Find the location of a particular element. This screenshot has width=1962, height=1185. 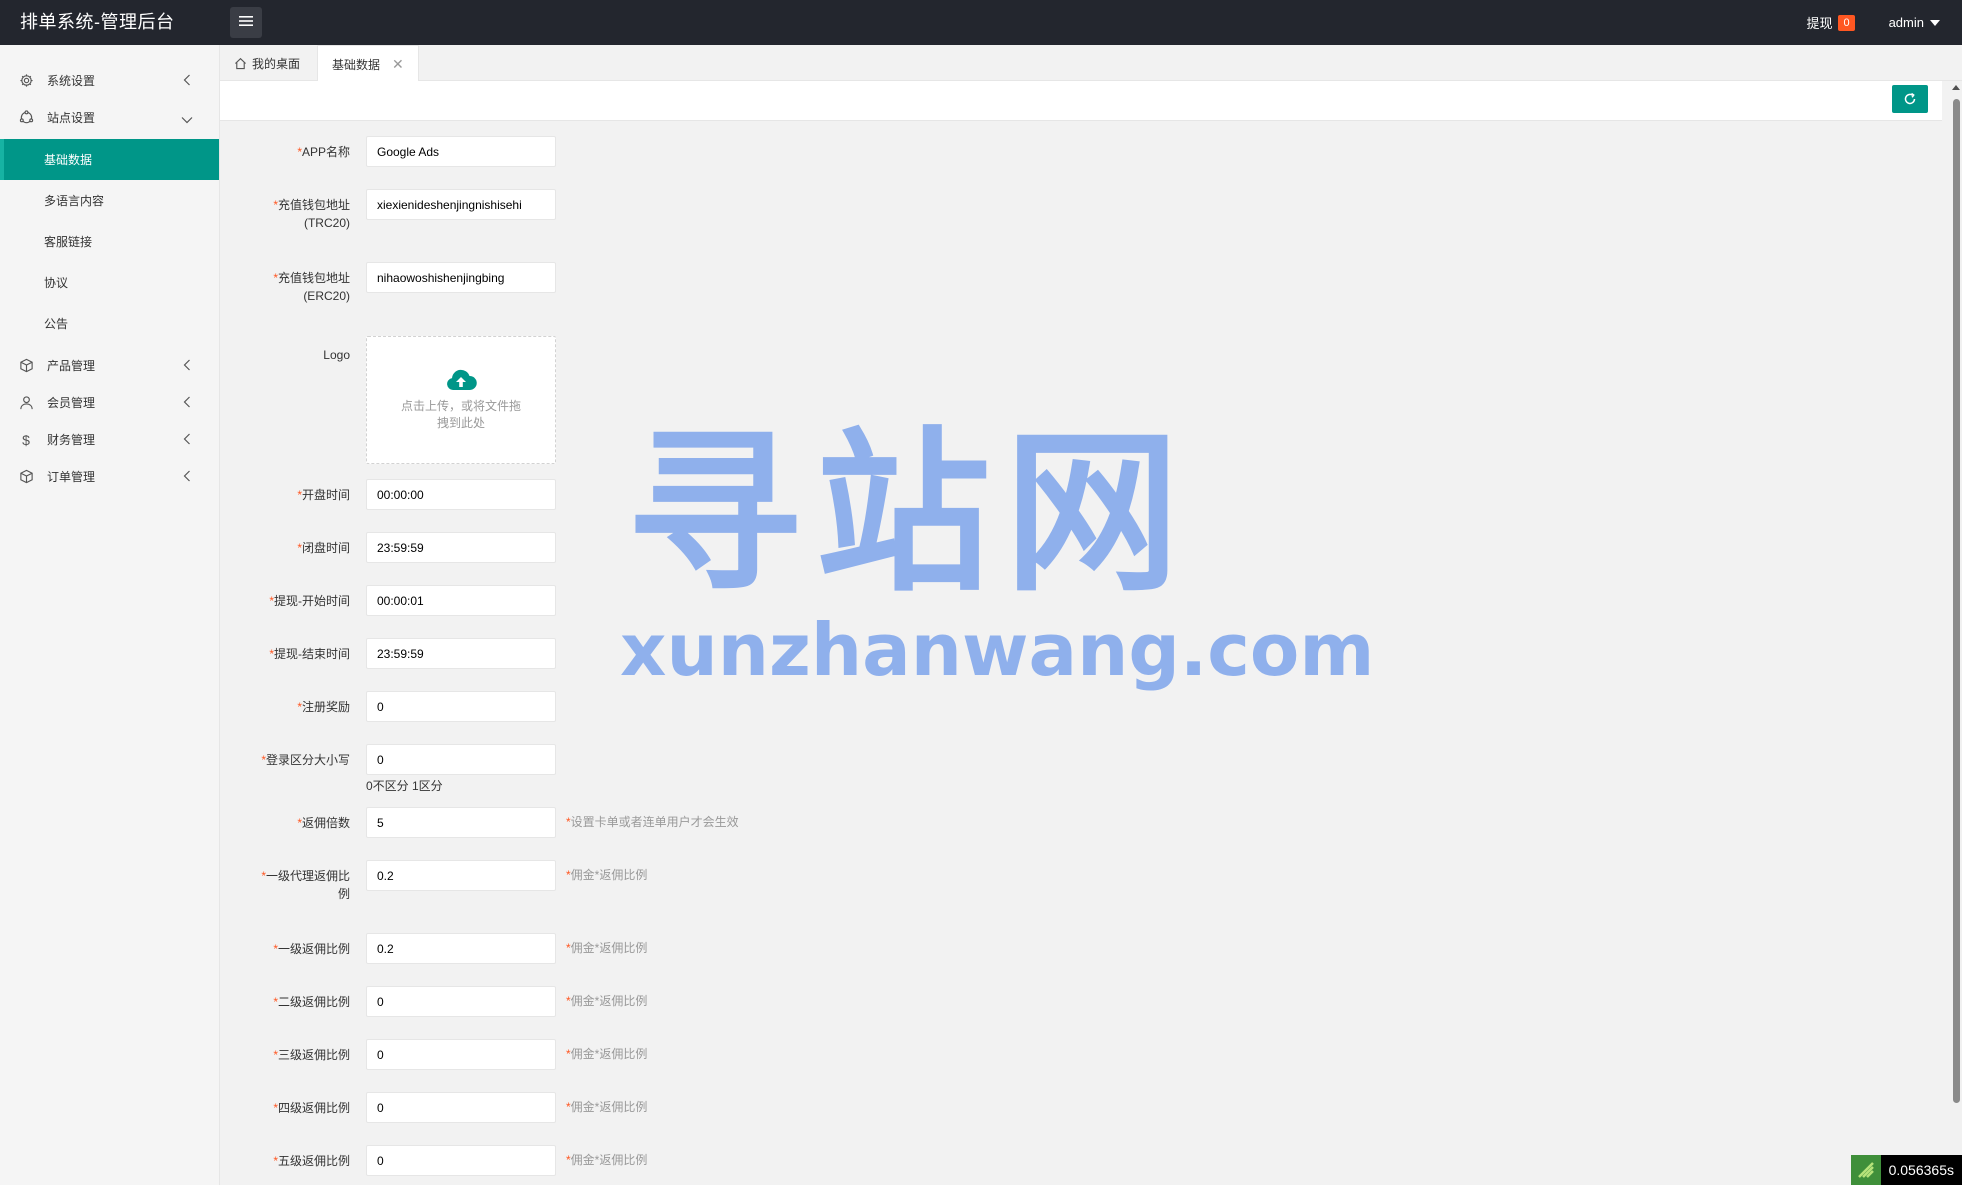

close-icon: ✕ is located at coordinates (398, 64).